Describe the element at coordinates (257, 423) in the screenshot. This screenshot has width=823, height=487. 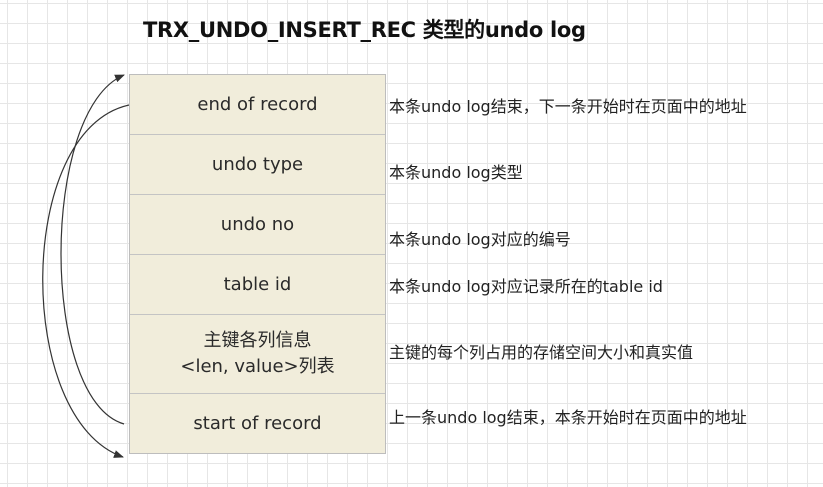
I see `field-start-of-record: start of record` at that location.